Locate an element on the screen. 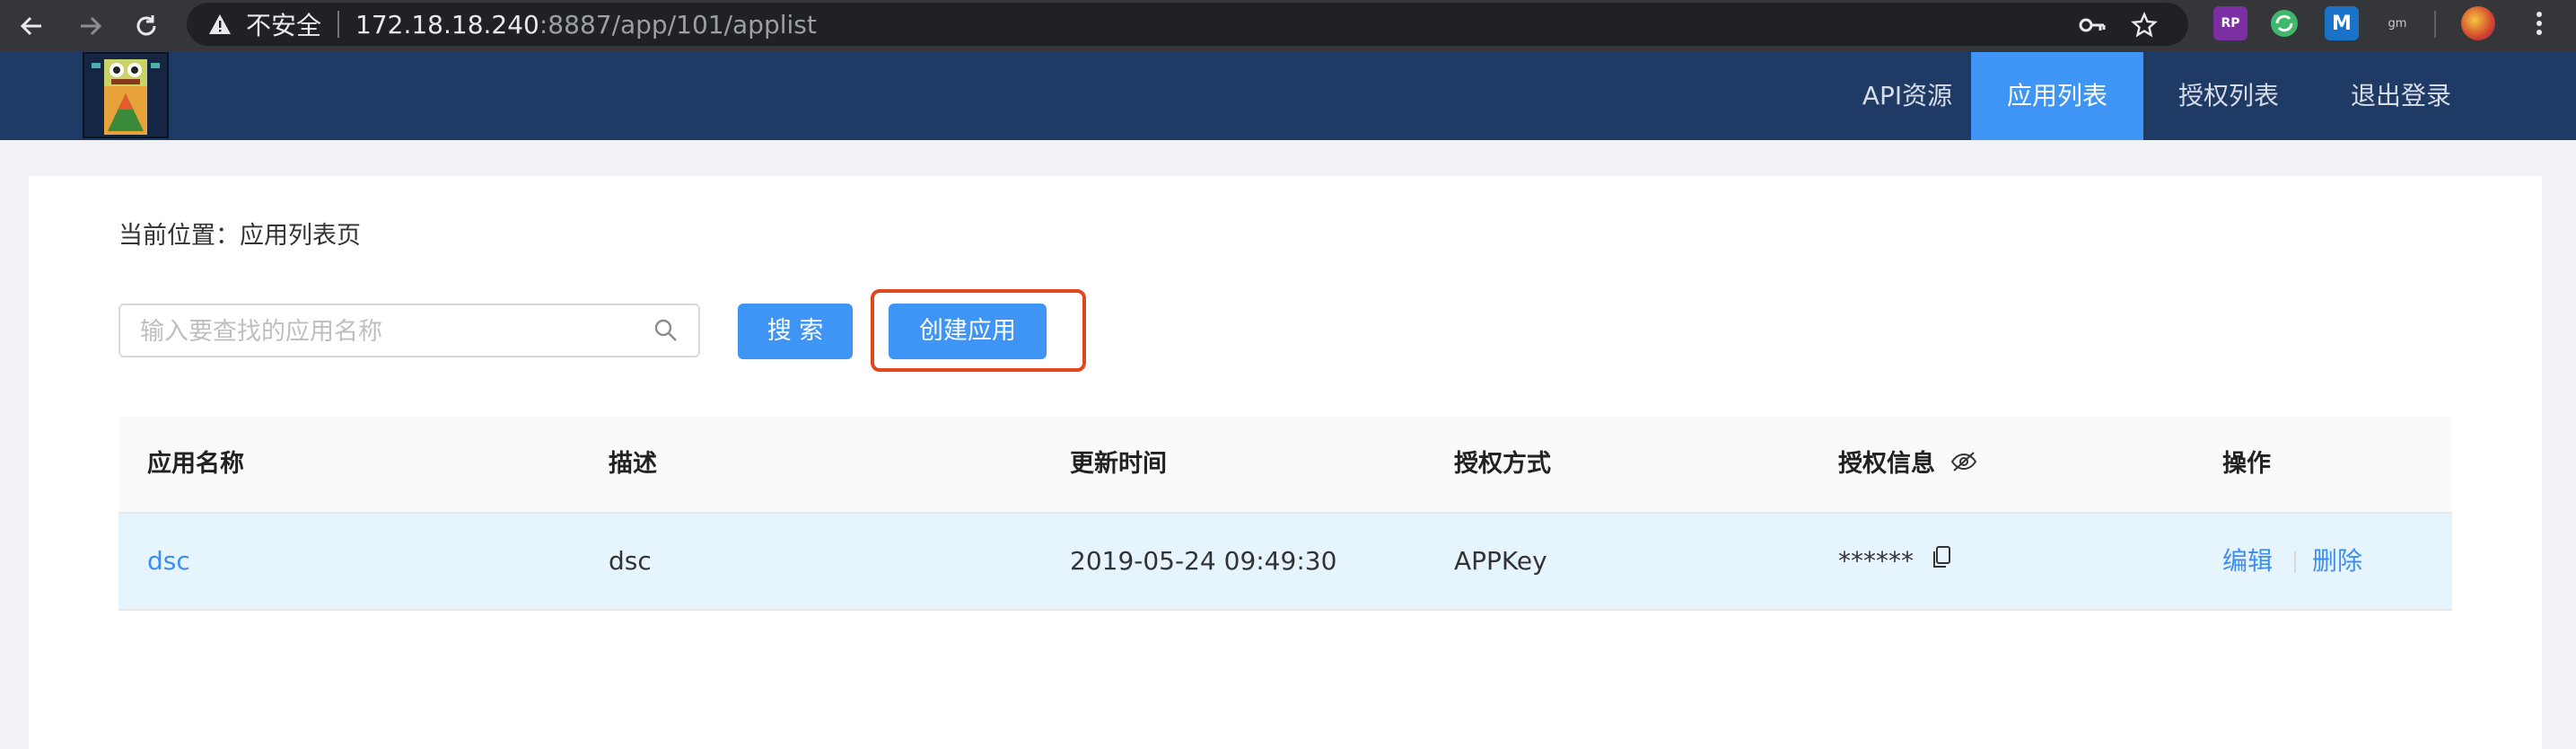 Image resolution: width=2576 pixels, height=749 pixels. profile-avatar is located at coordinates (2478, 23).